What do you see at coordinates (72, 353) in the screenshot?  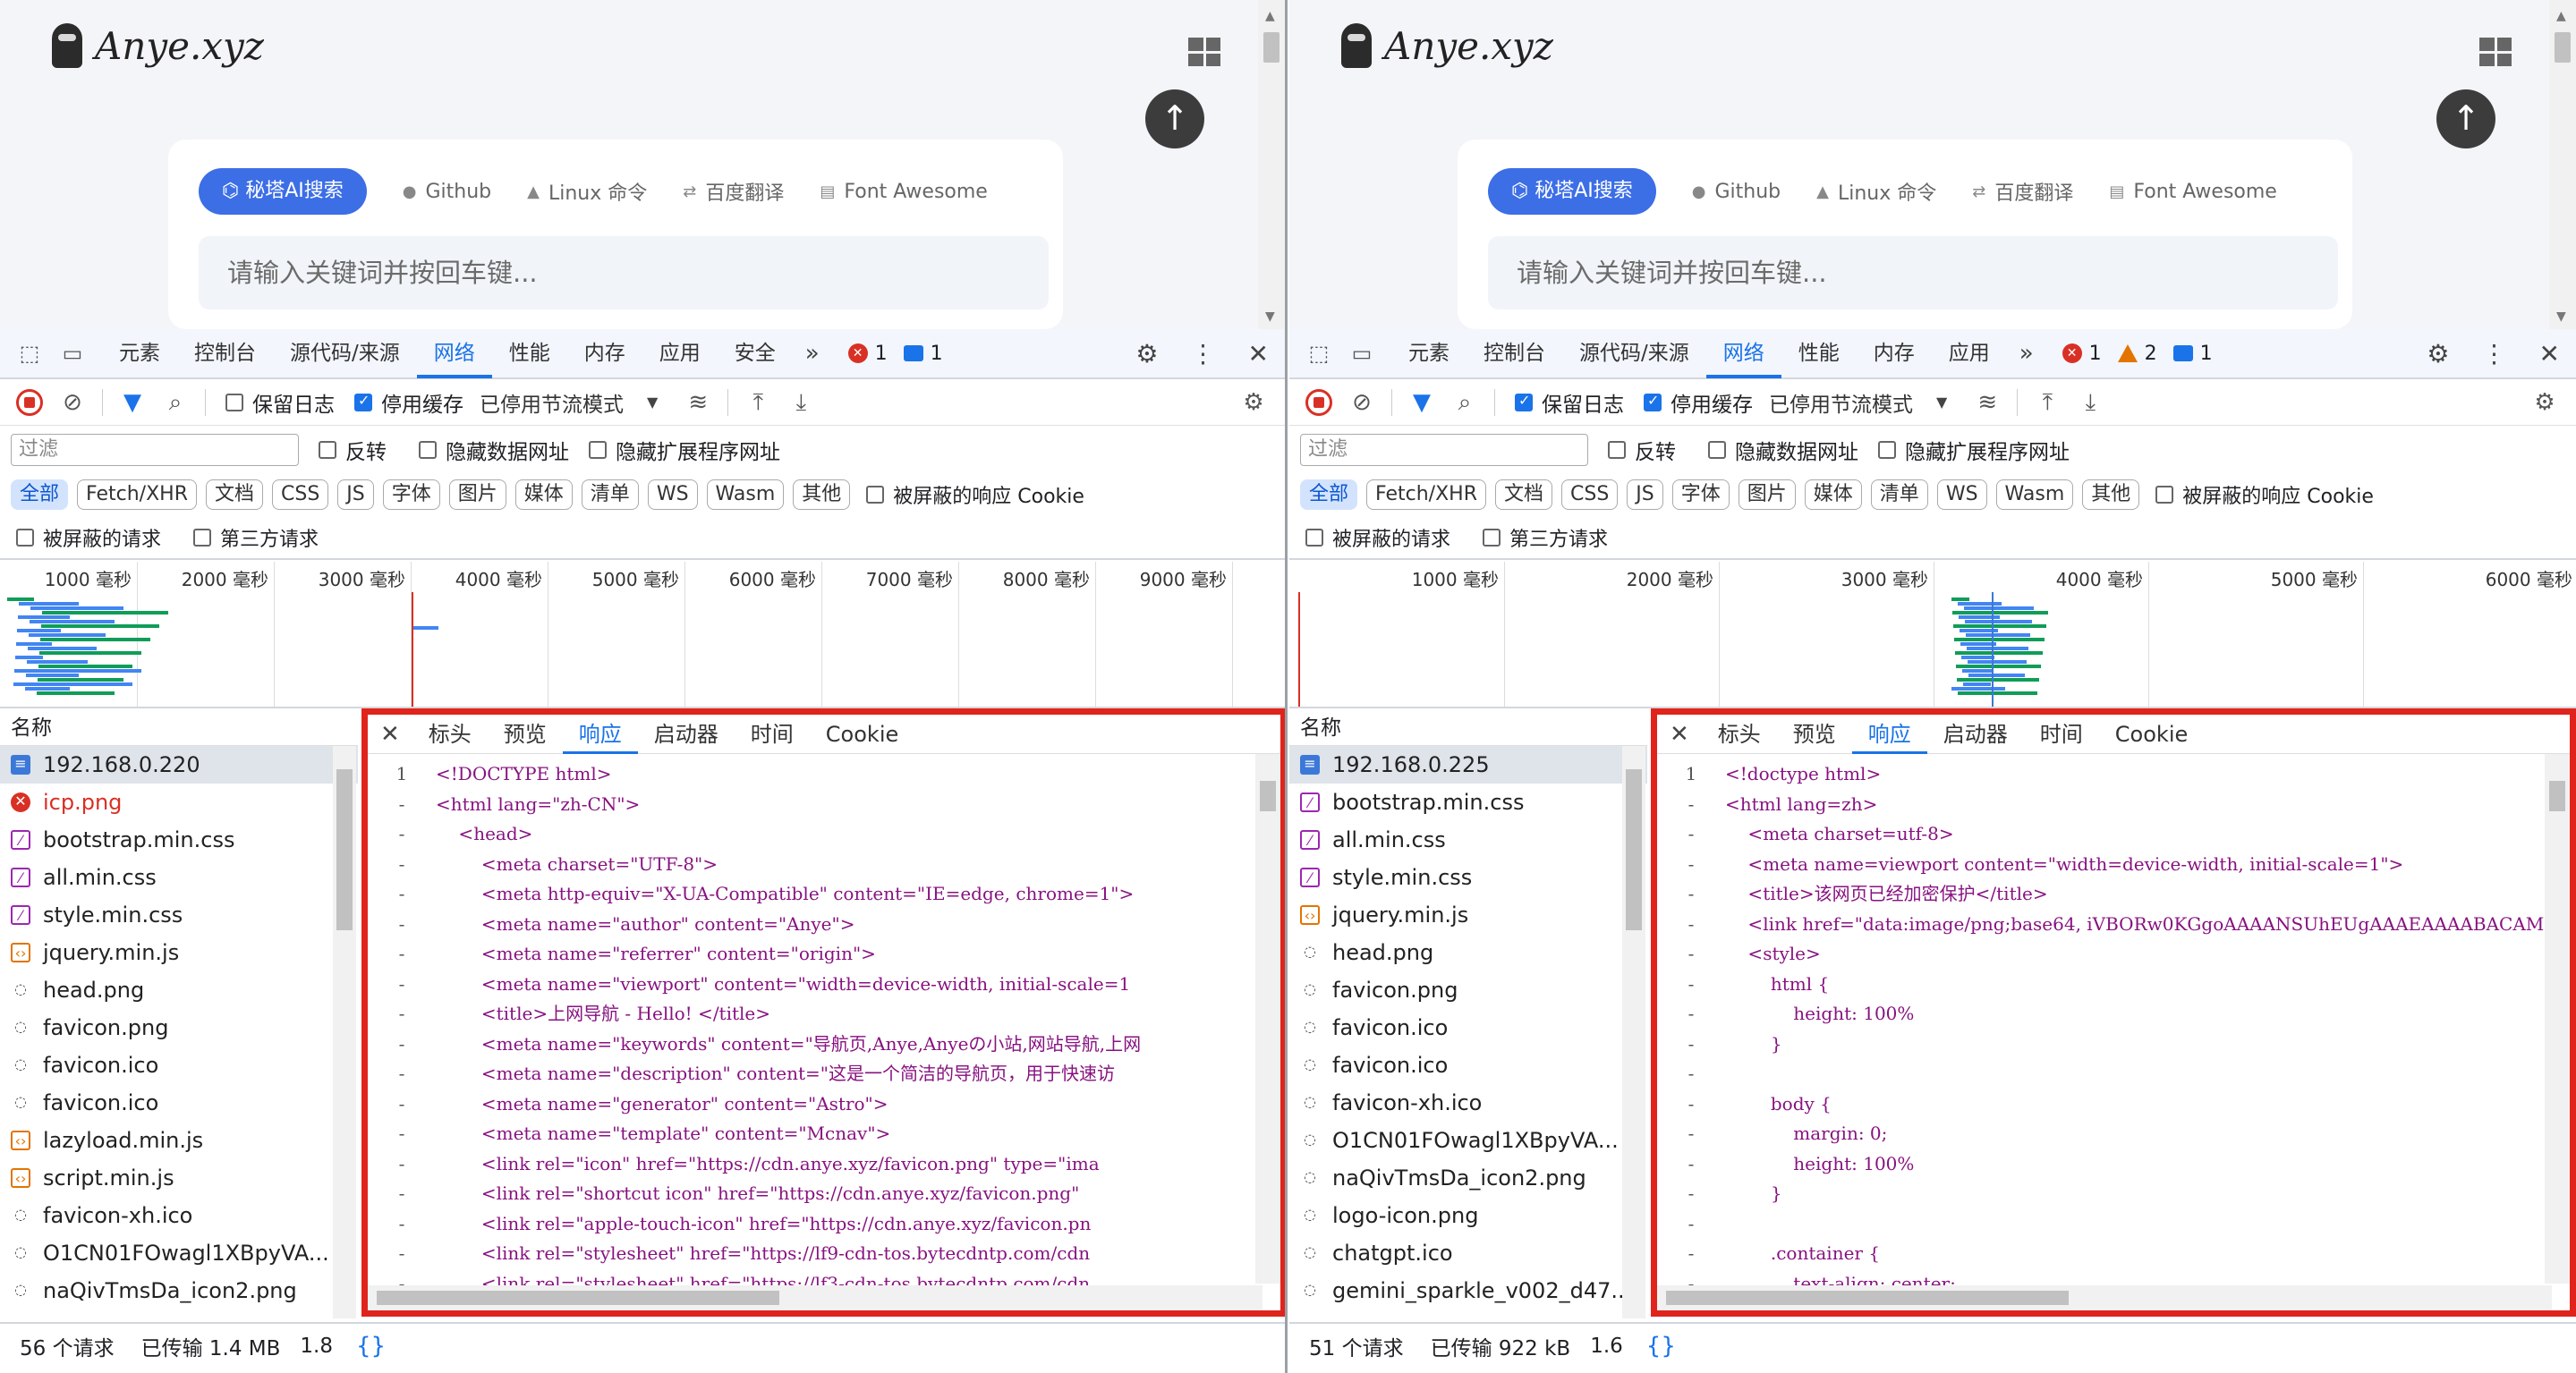 I see `device-toolbar-icon: ▭` at bounding box center [72, 353].